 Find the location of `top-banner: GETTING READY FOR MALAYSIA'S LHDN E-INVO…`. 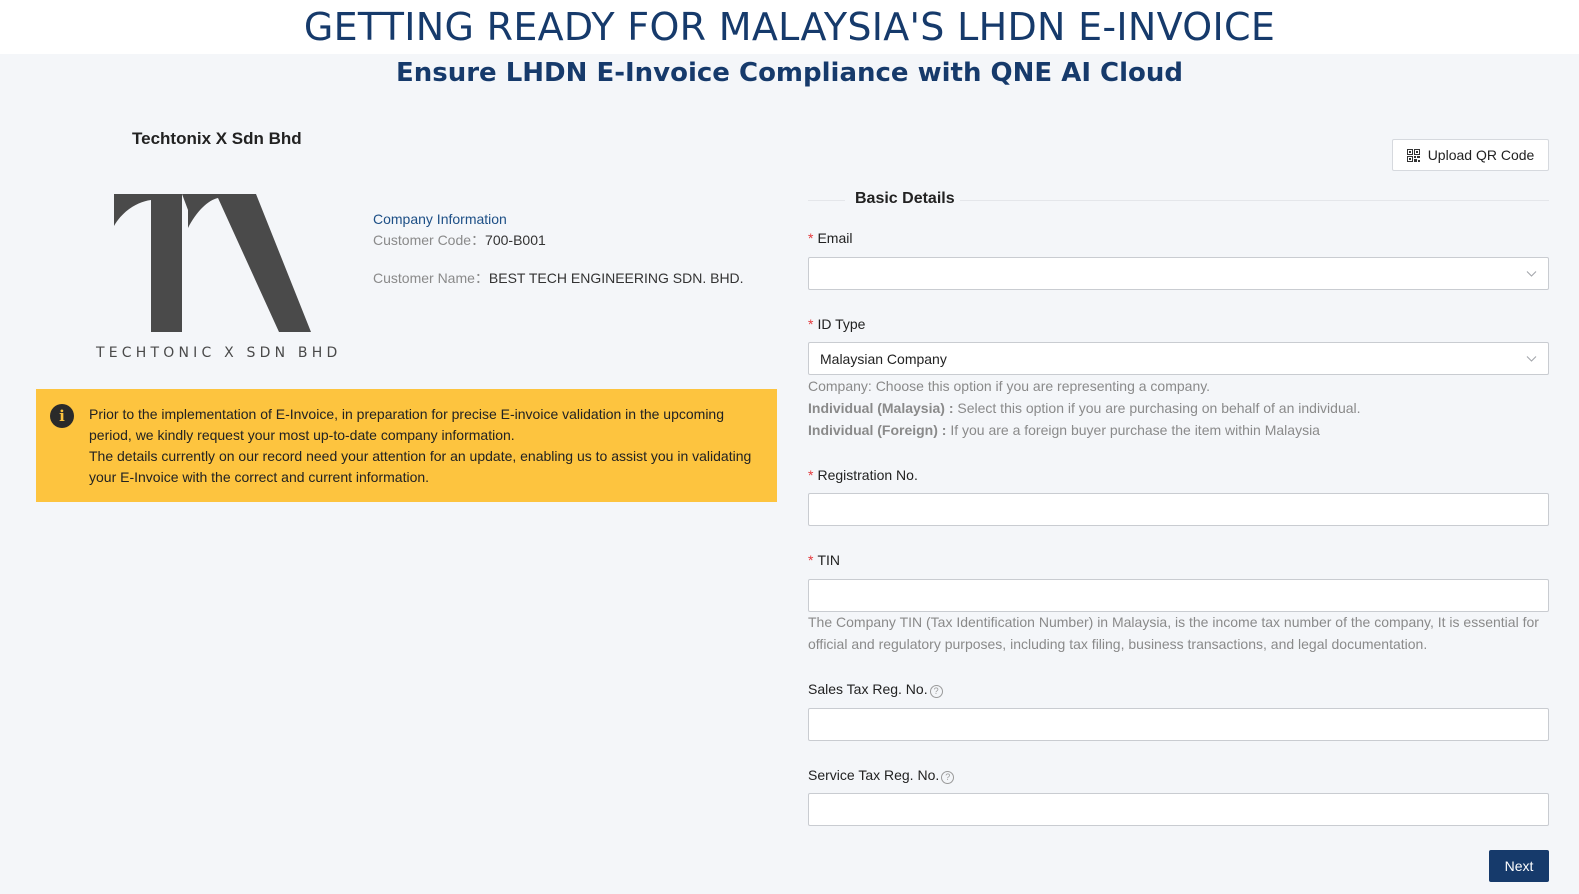

top-banner: GETTING READY FOR MALAYSIA'S LHDN E-INVO… is located at coordinates (789, 27).